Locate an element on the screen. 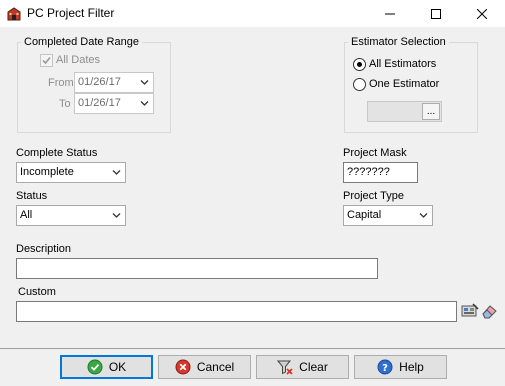  cancel-circle-icon is located at coordinates (183, 367).